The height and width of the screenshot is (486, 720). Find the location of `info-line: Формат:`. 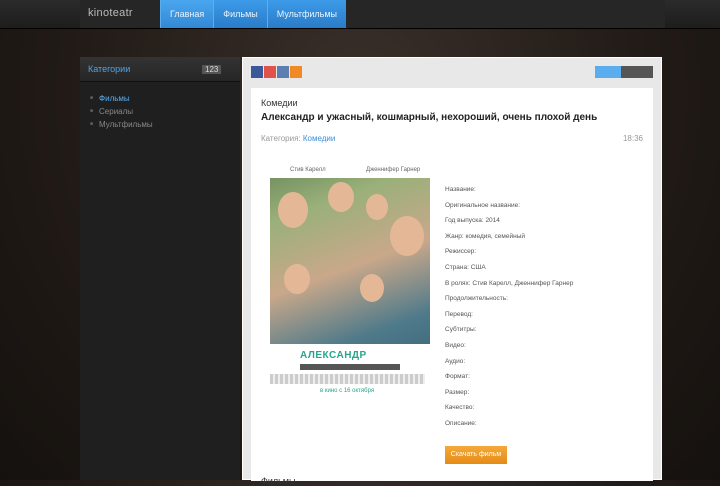

info-line: Формат: is located at coordinates (457, 377).